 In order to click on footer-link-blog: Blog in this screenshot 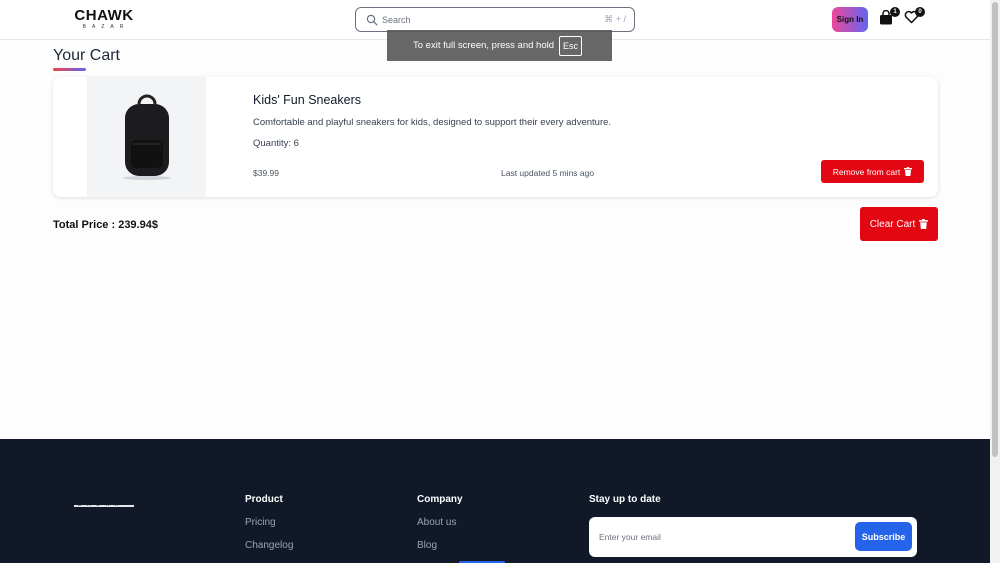, I will do `click(427, 545)`.